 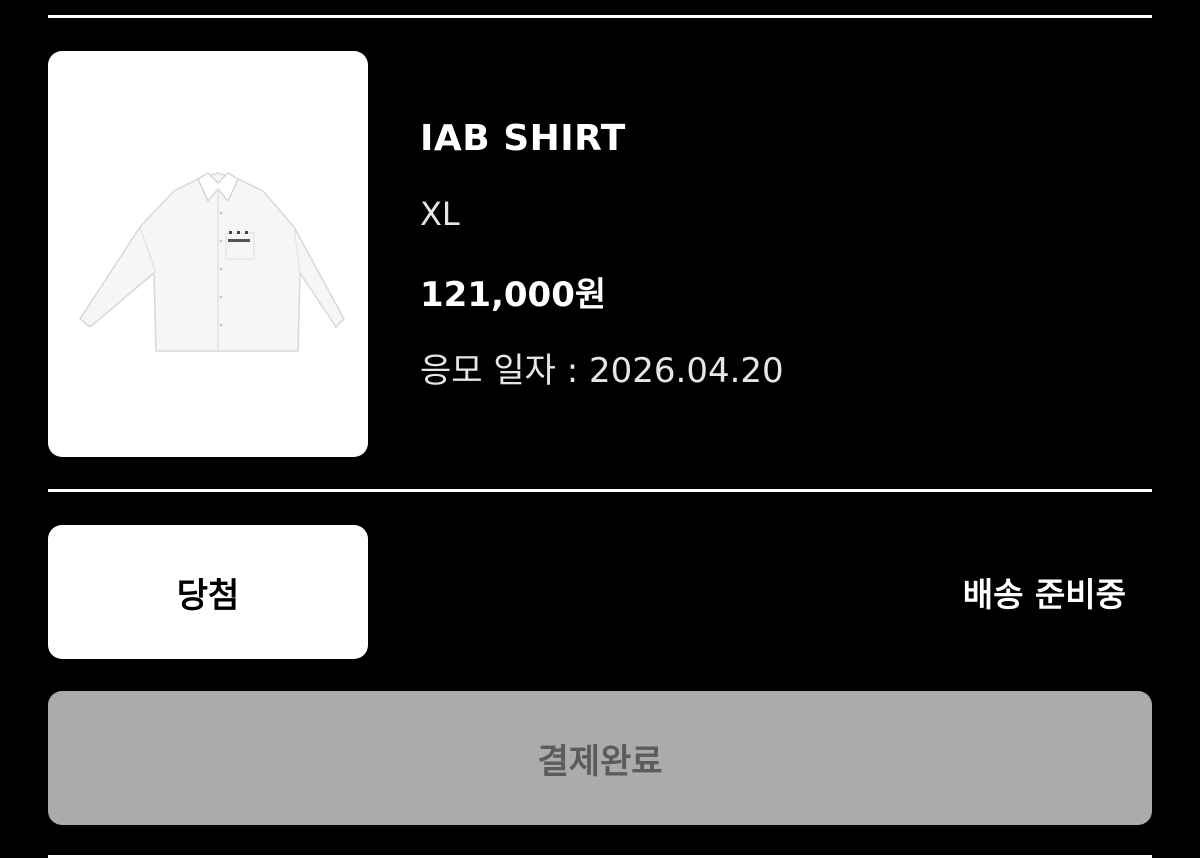 I want to click on shirt-image, so click(x=211, y=262).